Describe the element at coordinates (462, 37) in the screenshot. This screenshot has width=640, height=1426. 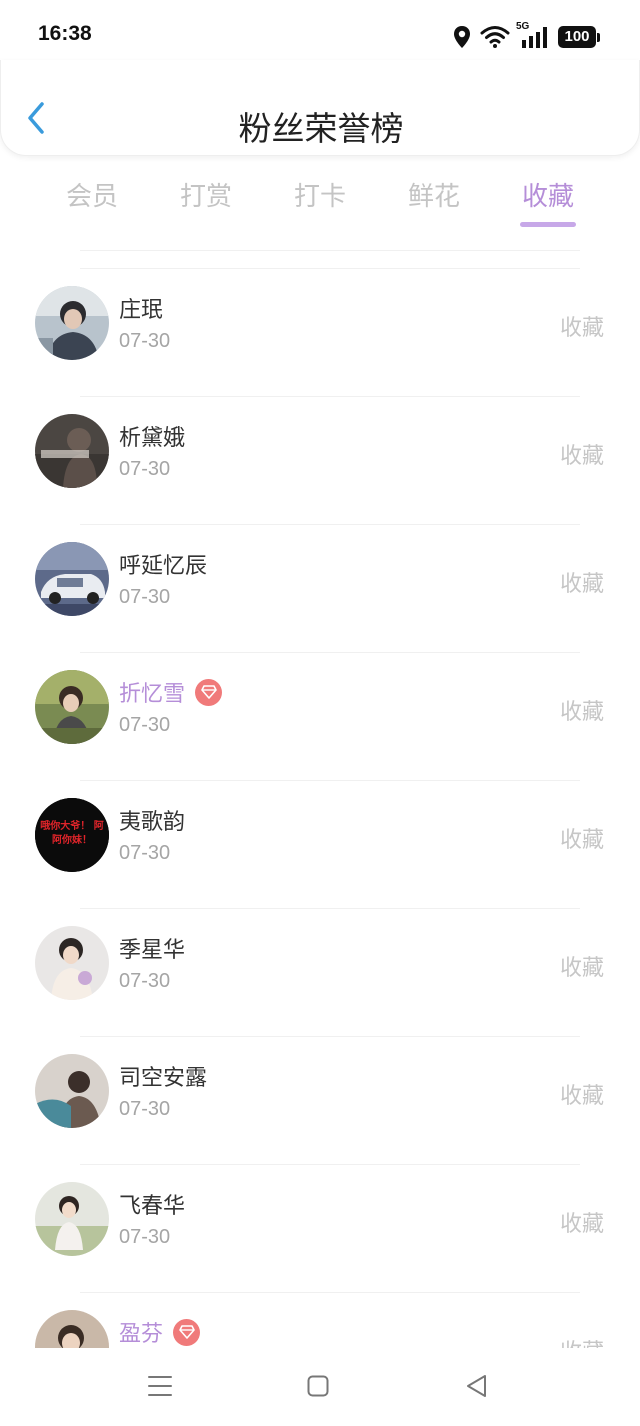
I see `location-icon` at that location.